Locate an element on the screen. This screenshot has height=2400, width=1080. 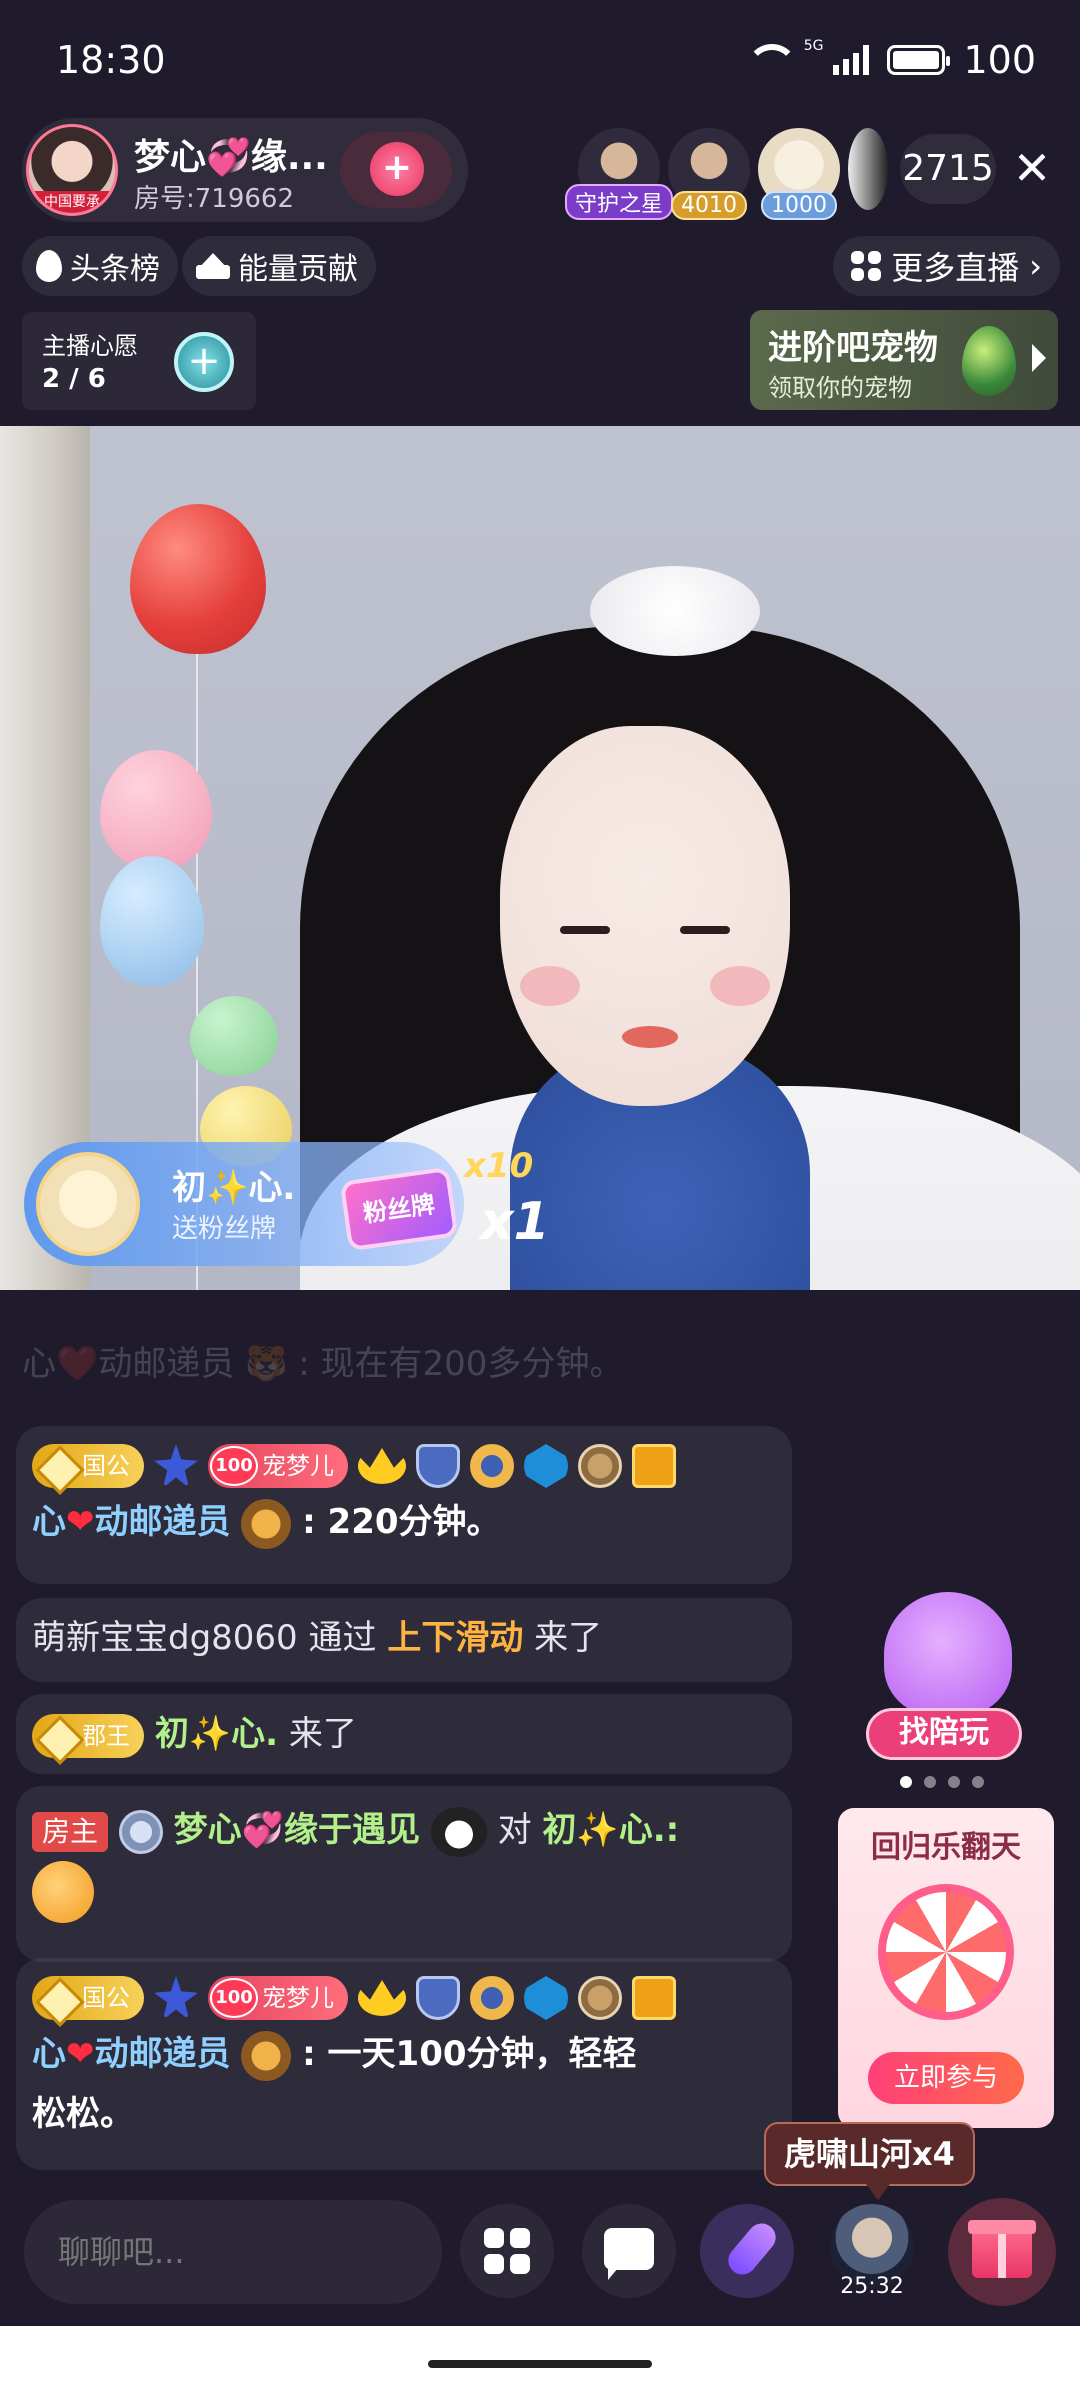
gift-multiplier: x1 is located at coordinates (515, 1222).